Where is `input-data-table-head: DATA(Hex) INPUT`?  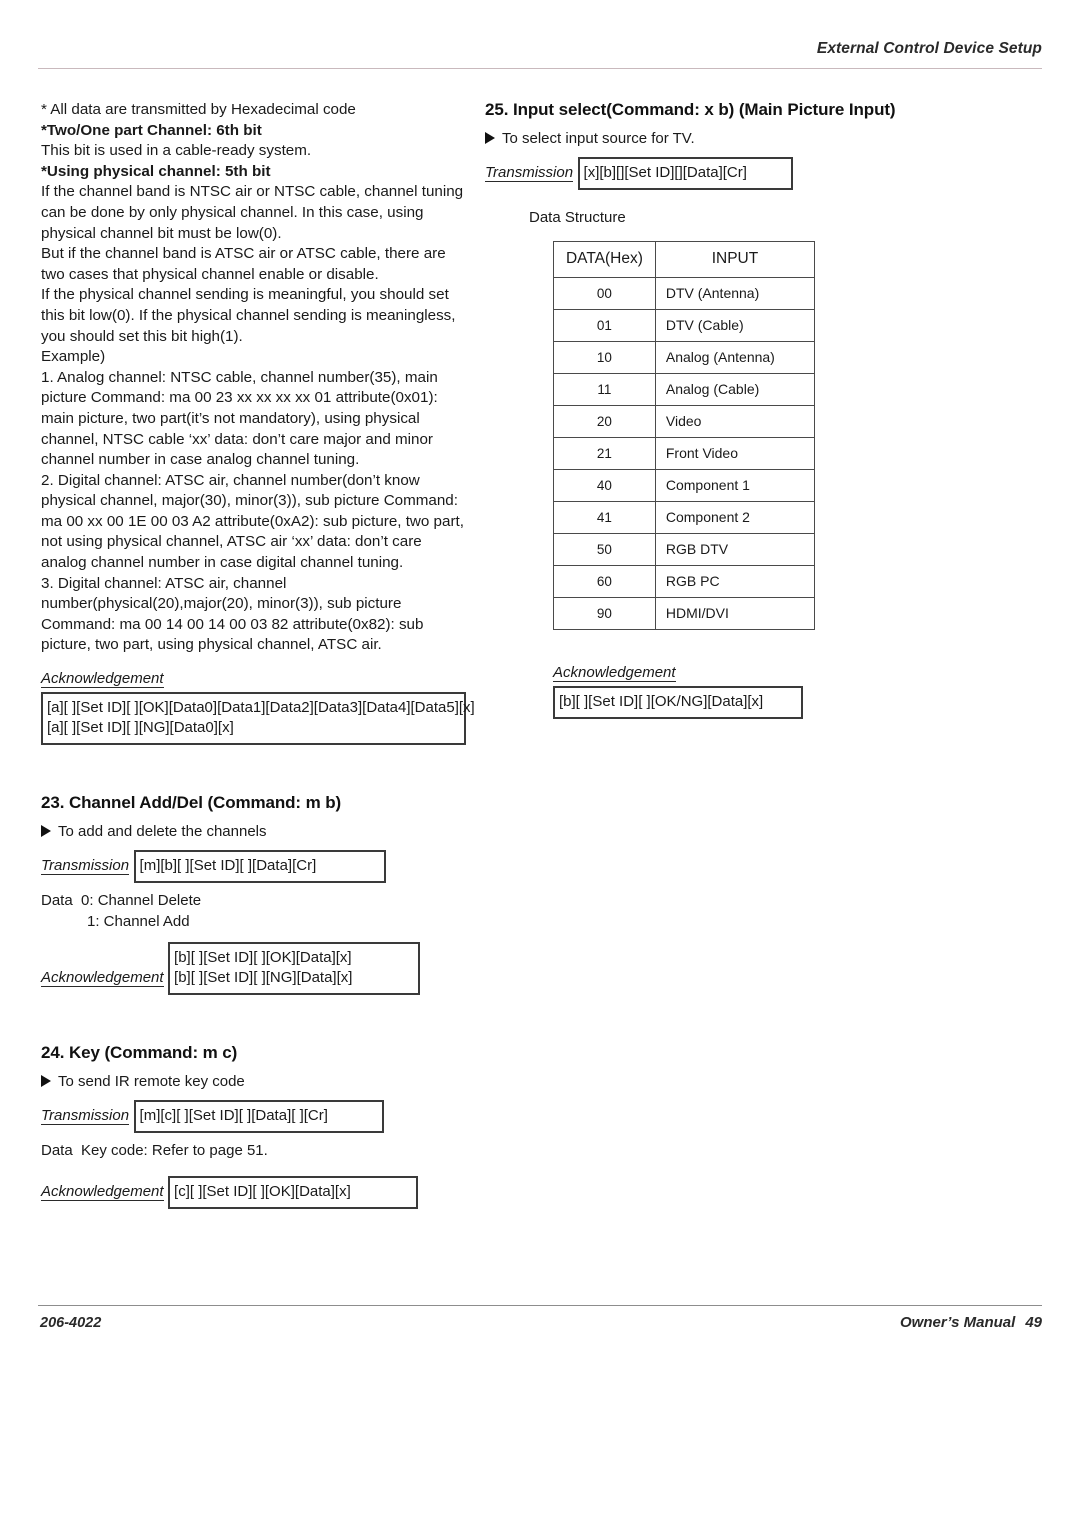
input-data-table-head: DATA(Hex) INPUT is located at coordinates (684, 259).